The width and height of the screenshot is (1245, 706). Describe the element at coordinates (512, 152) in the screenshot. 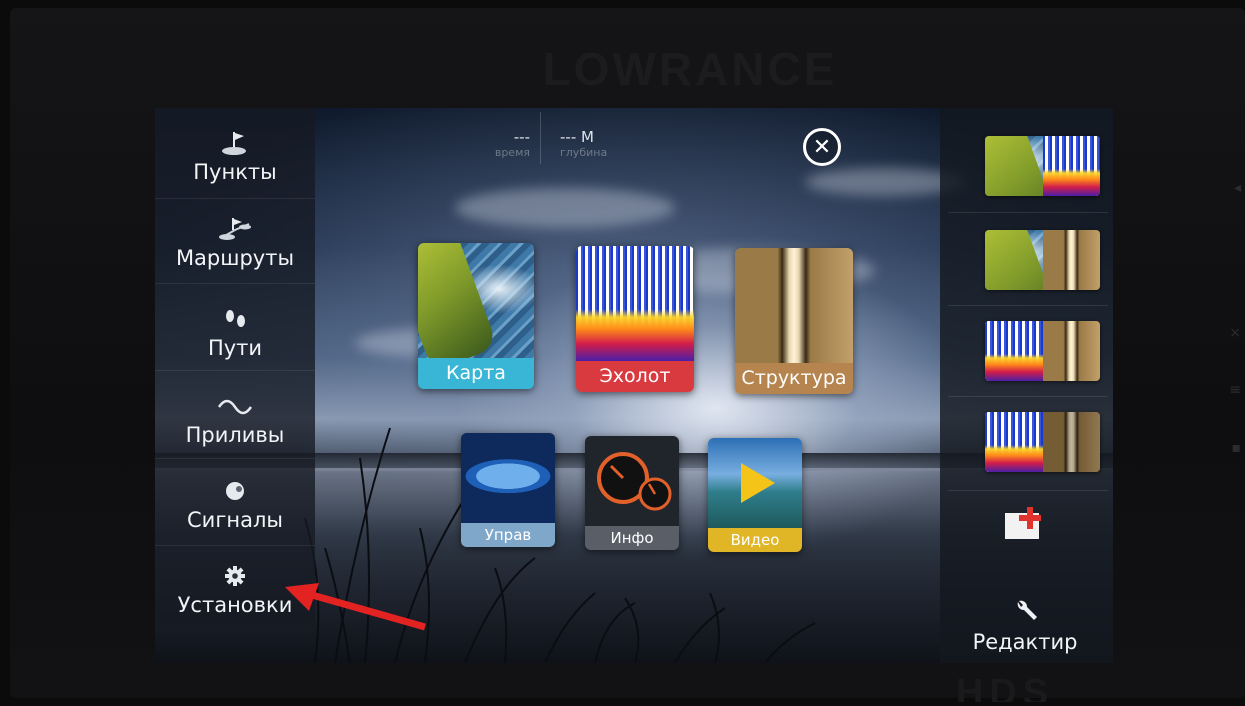

I see `time-caption: время` at that location.